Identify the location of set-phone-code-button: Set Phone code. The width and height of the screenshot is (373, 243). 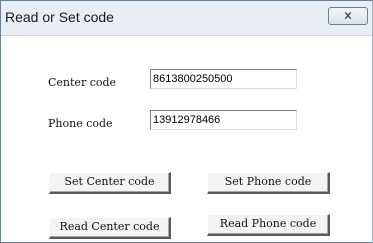
(268, 183).